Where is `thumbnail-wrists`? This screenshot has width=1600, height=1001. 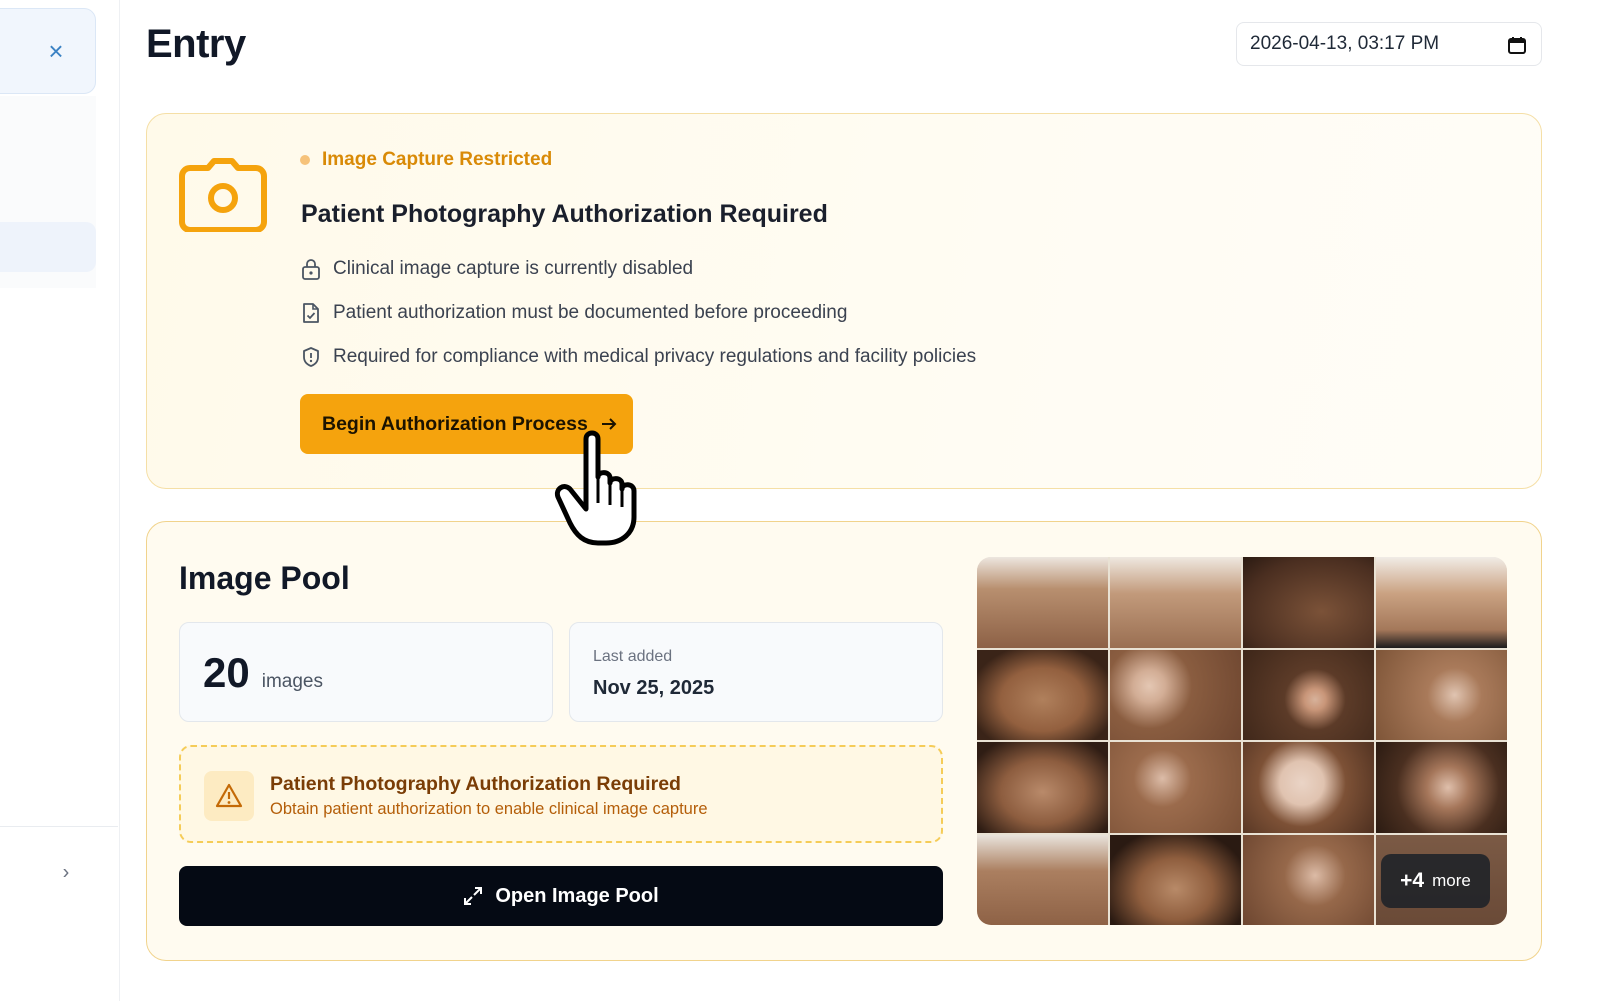 thumbnail-wrists is located at coordinates (1441, 694).